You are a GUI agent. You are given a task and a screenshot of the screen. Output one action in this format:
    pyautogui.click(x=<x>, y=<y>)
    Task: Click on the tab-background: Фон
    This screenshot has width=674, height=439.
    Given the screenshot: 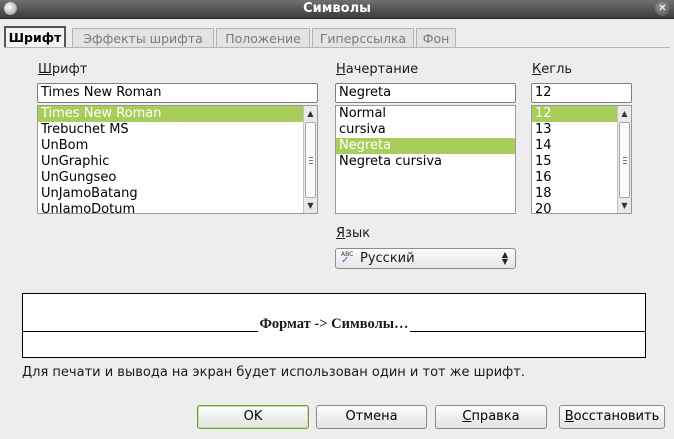 What is the action you would take?
    pyautogui.click(x=436, y=37)
    